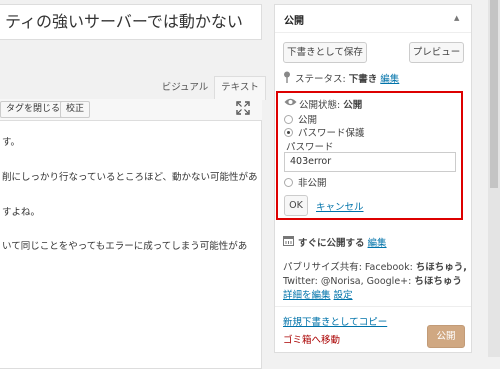 The height and width of the screenshot is (369, 500). I want to click on scrollbar-thumb, so click(494, 94).